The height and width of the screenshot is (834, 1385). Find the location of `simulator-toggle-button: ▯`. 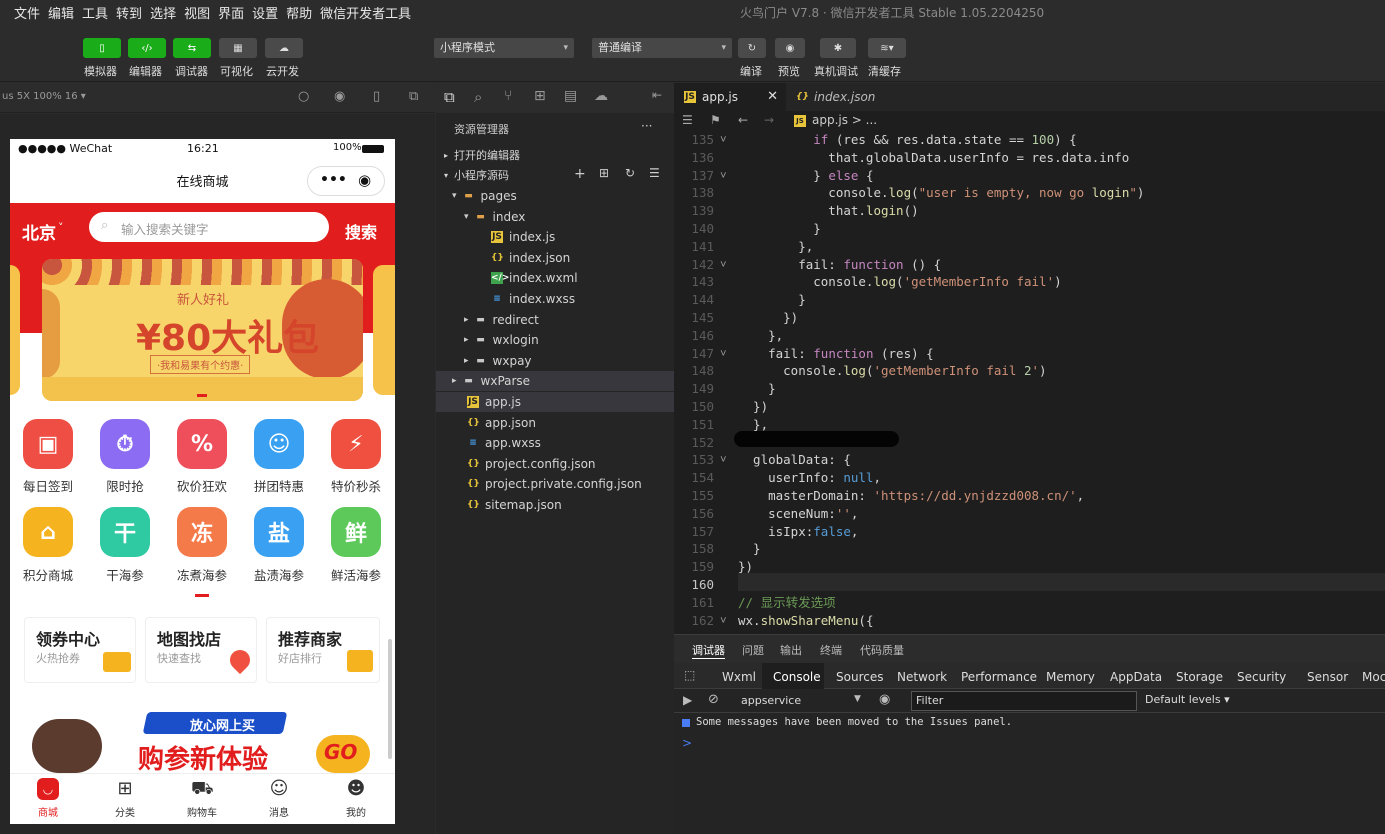

simulator-toggle-button: ▯ is located at coordinates (102, 48).